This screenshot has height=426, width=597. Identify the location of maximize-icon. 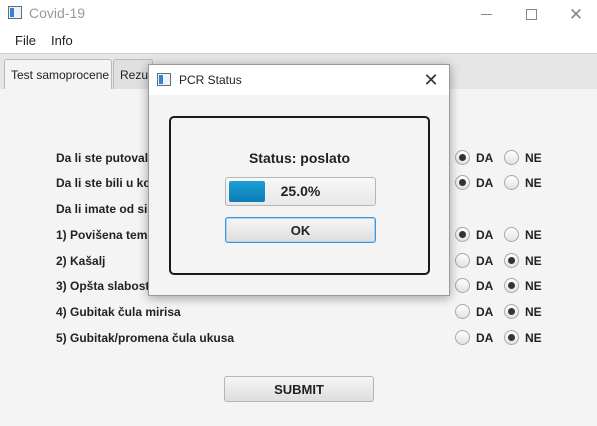
(531, 14).